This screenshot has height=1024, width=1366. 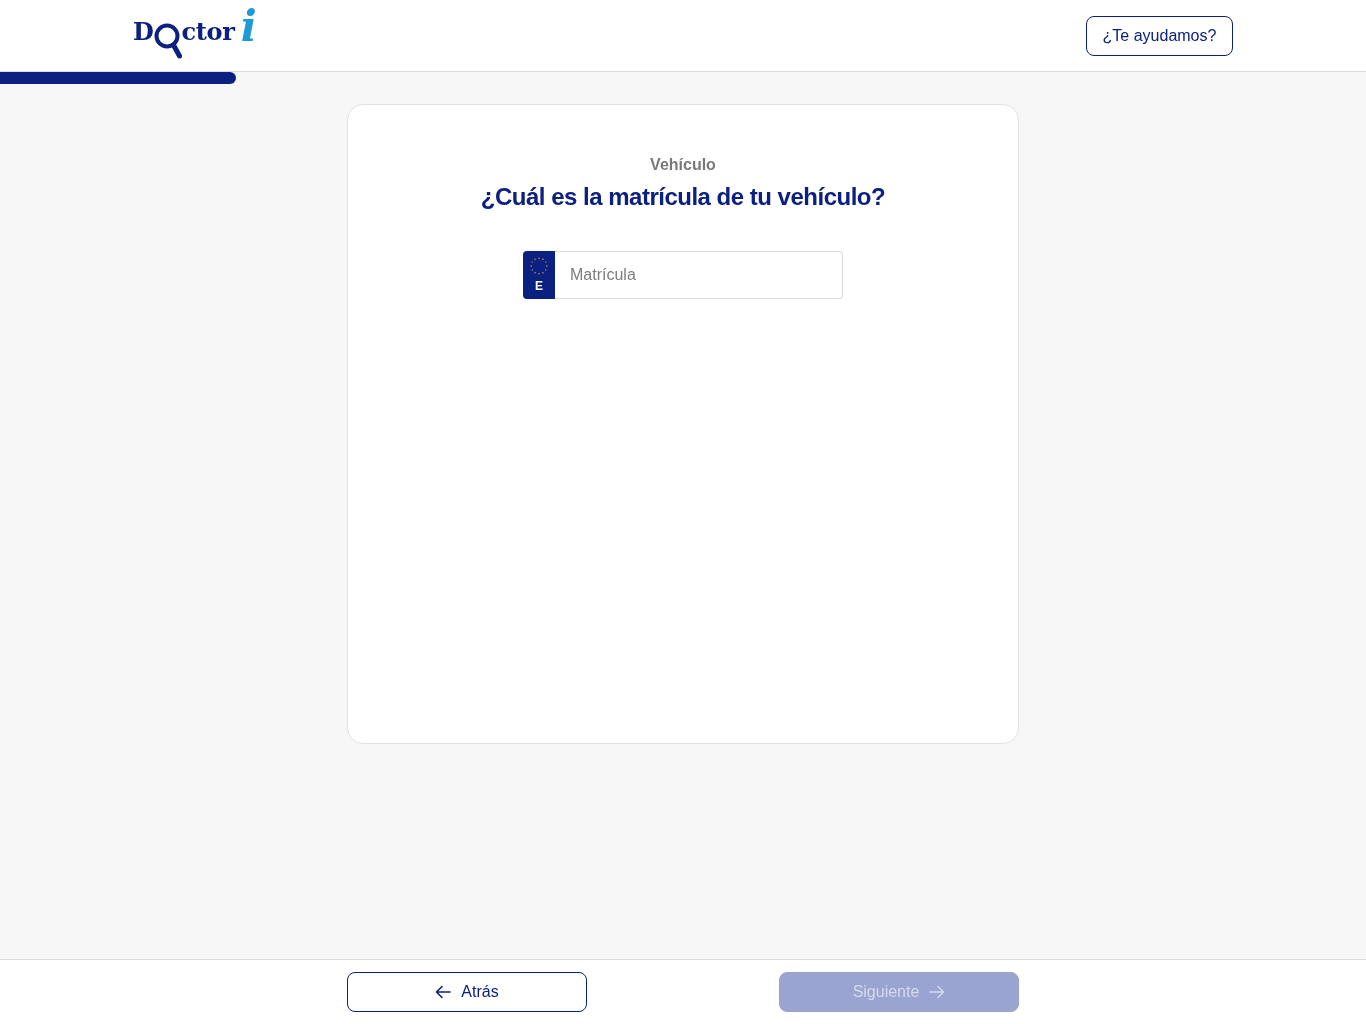 What do you see at coordinates (208, 32) in the screenshot?
I see `logo-text: ctor` at bounding box center [208, 32].